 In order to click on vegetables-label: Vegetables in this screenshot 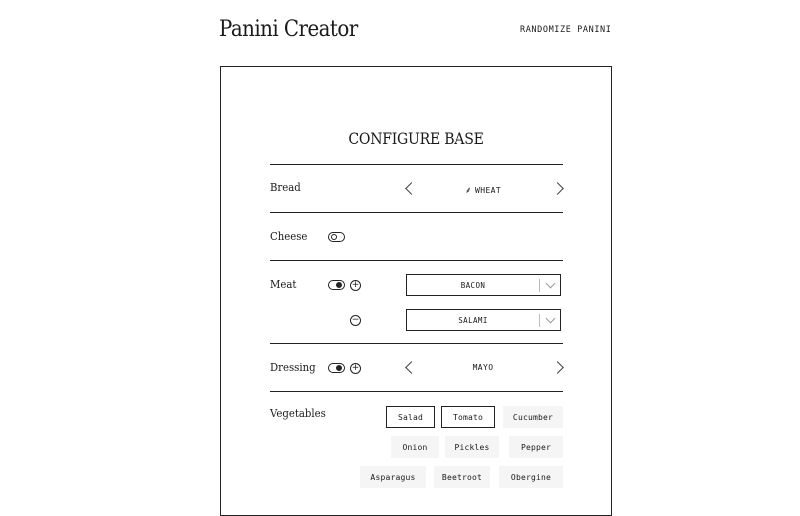, I will do `click(298, 413)`.